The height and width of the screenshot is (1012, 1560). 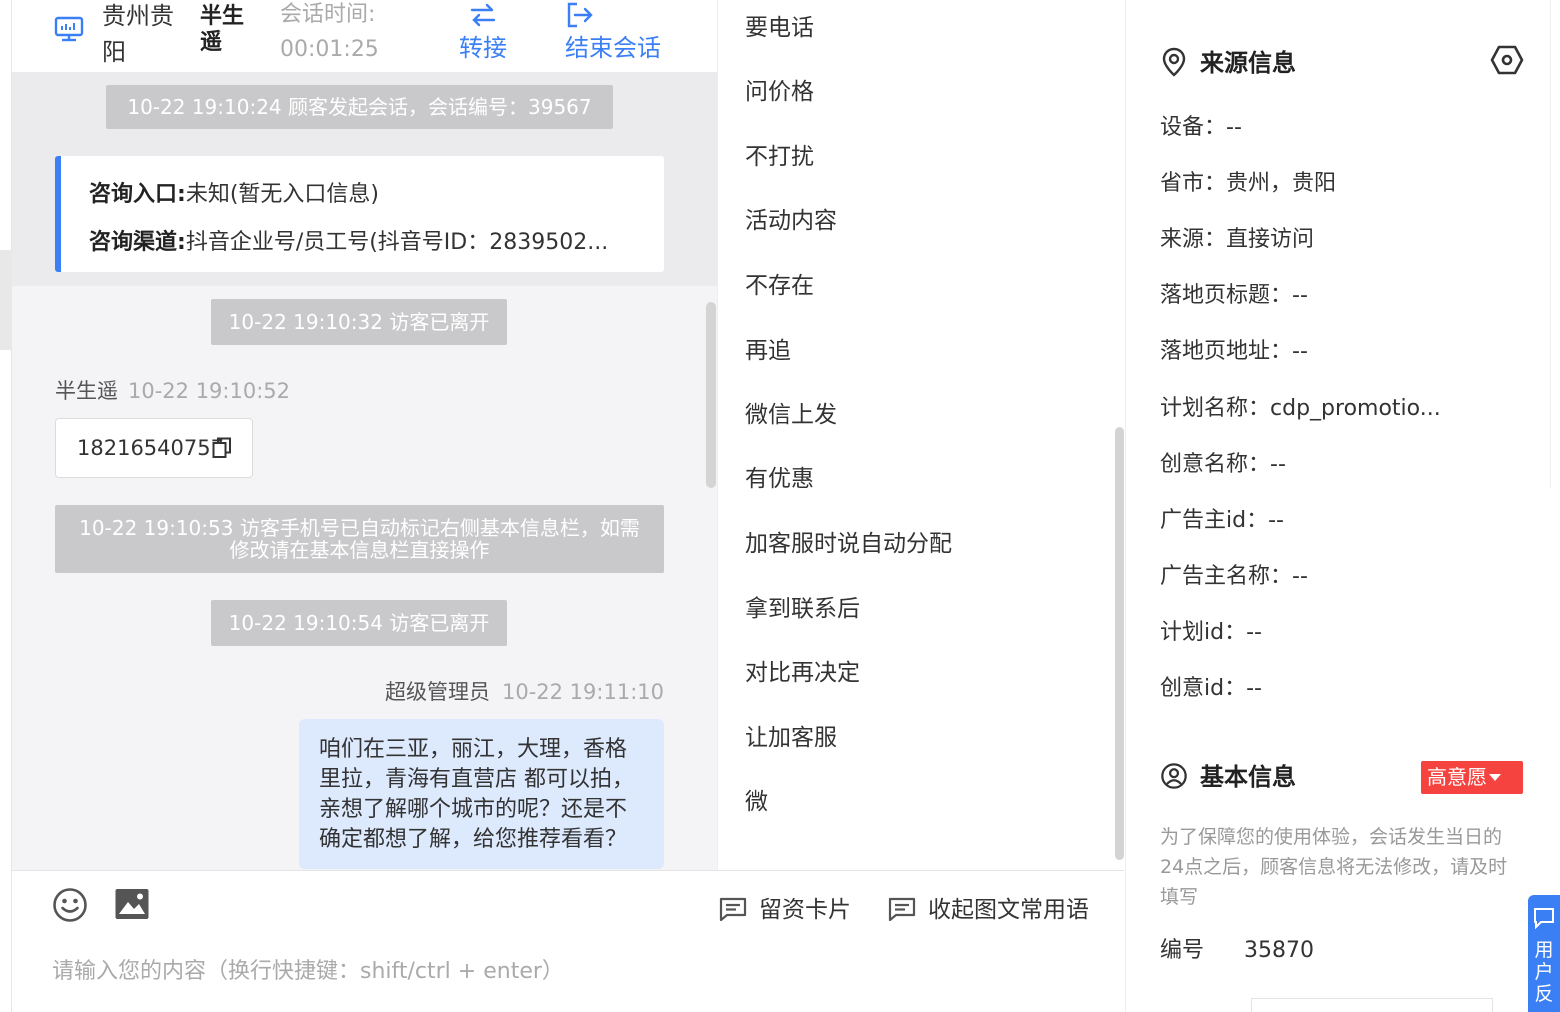 I want to click on collapse-phrases-label: 收起图文常用语, so click(x=1008, y=910).